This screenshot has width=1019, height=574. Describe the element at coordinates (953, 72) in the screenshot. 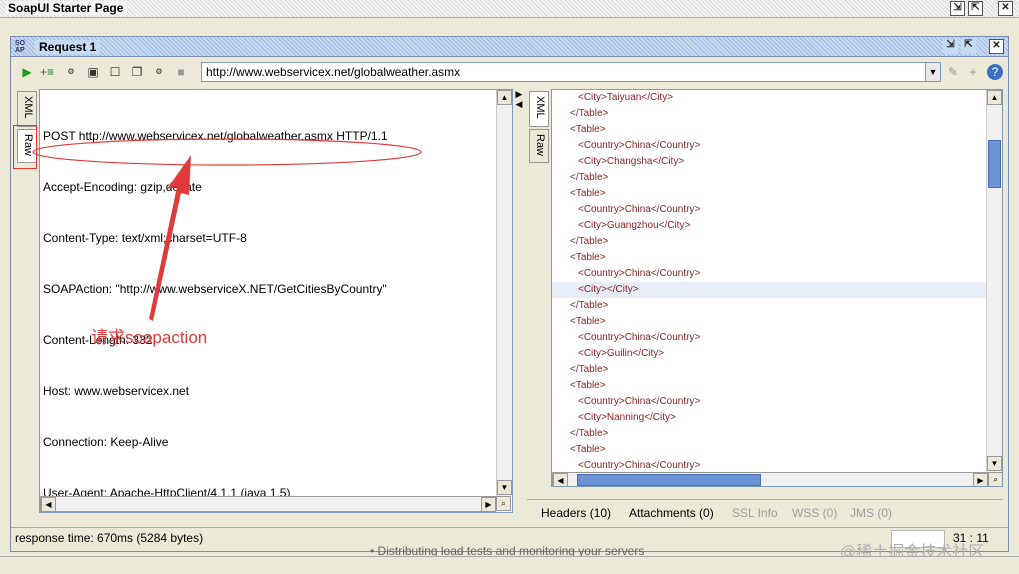

I see `edit-endpoint-icon: ✎` at that location.